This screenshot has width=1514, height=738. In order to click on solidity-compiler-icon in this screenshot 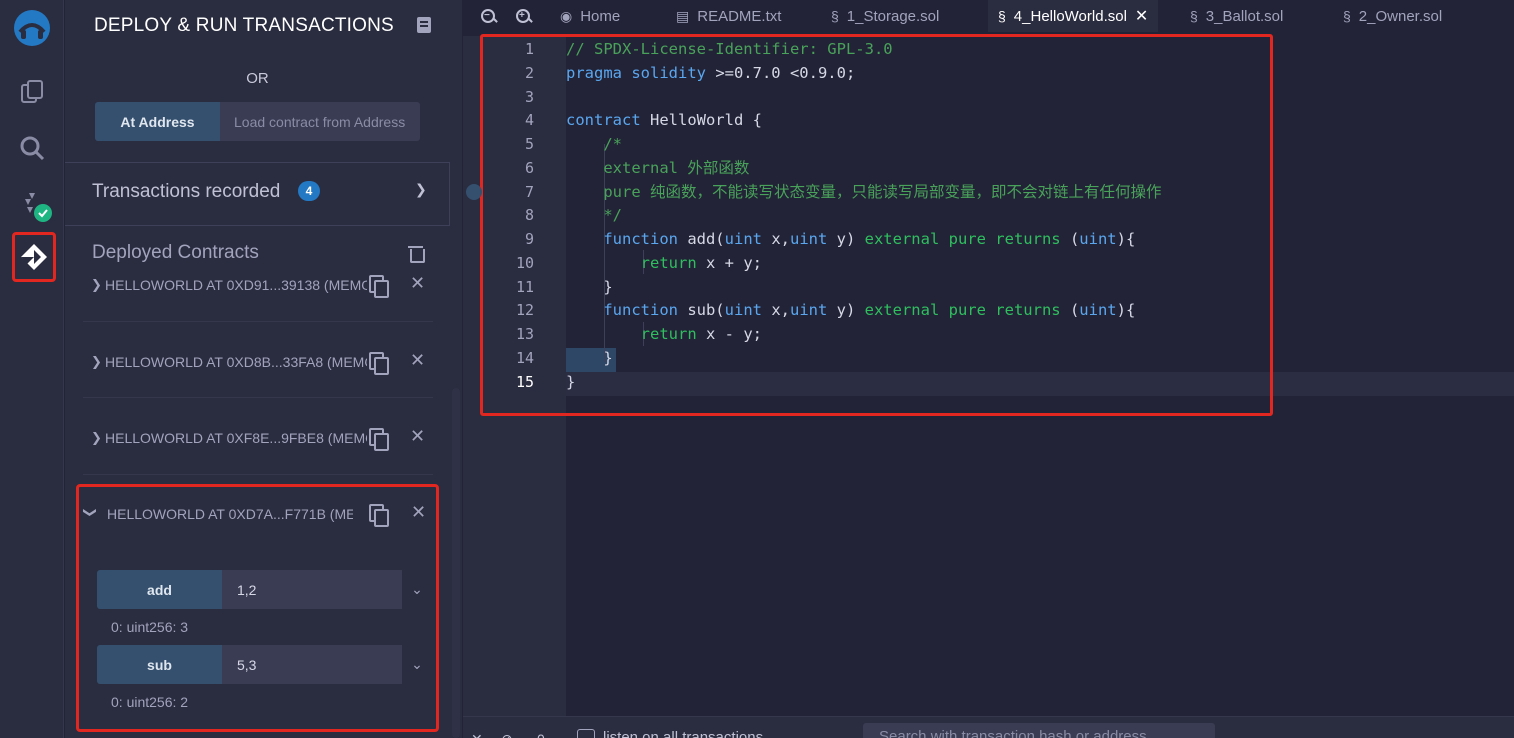, I will do `click(32, 204)`.